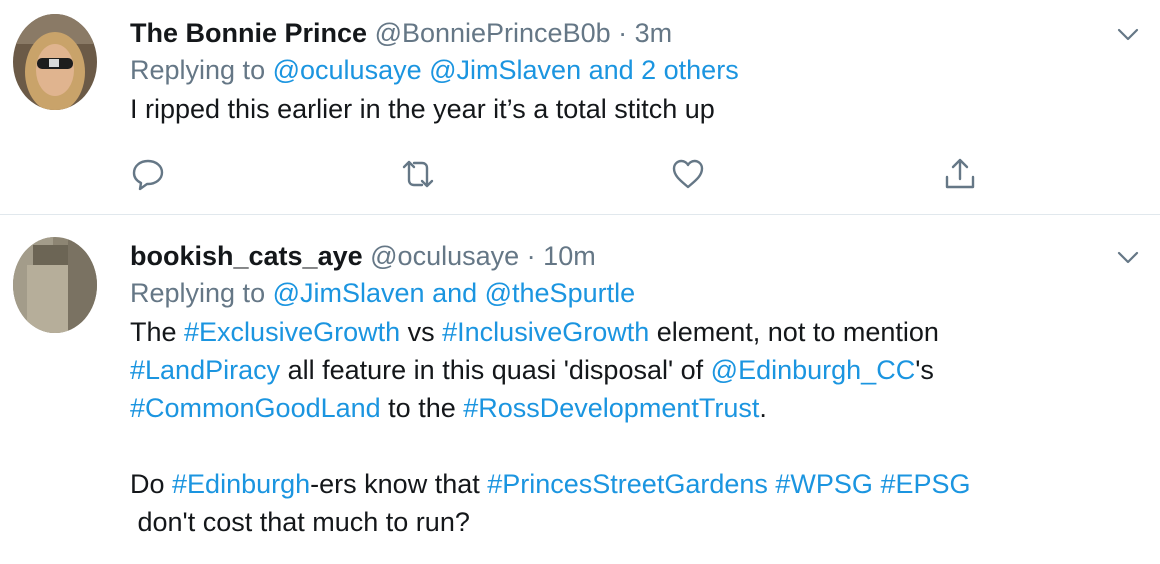 Image resolution: width=1160 pixels, height=564 pixels. What do you see at coordinates (580, 214) in the screenshot?
I see `divider` at bounding box center [580, 214].